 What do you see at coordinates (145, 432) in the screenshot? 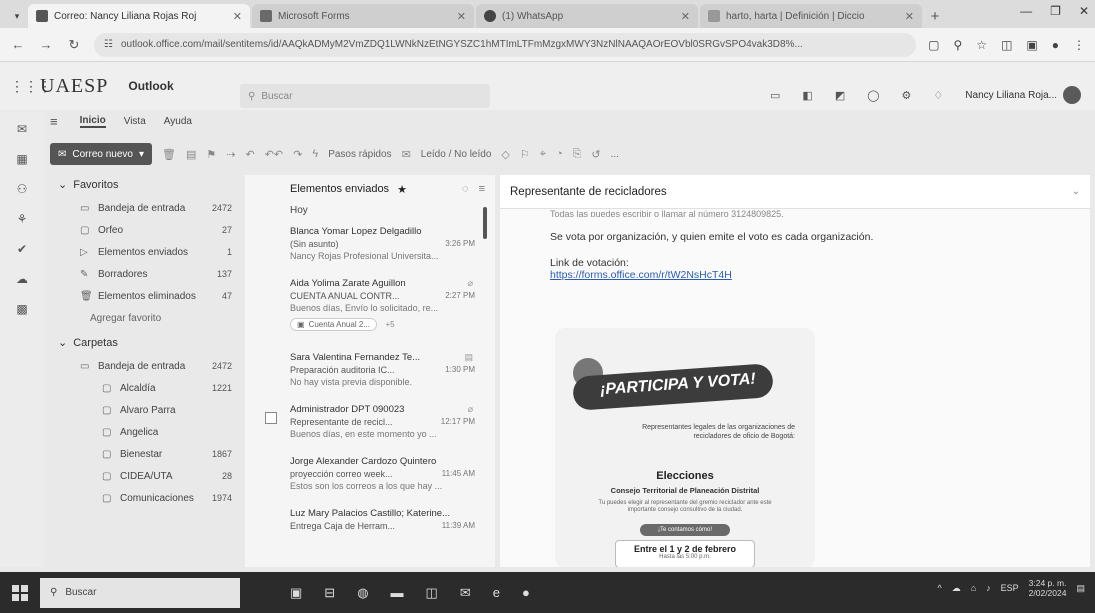
I see `folder-item: ▢ Angelica` at bounding box center [145, 432].